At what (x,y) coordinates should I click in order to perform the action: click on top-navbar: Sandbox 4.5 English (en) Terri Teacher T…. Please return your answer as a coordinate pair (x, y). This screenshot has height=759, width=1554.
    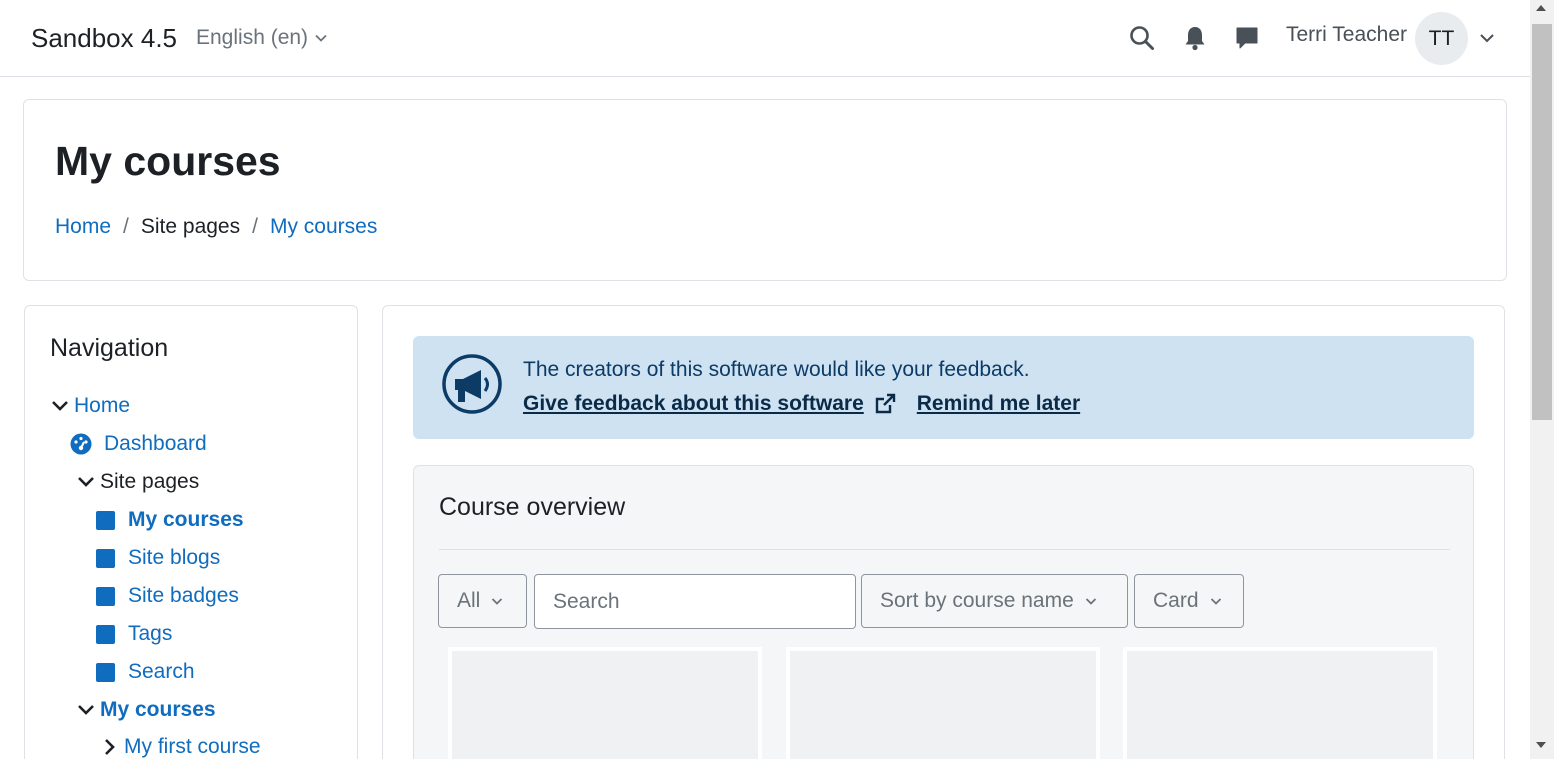
    Looking at the image, I should click on (765, 38).